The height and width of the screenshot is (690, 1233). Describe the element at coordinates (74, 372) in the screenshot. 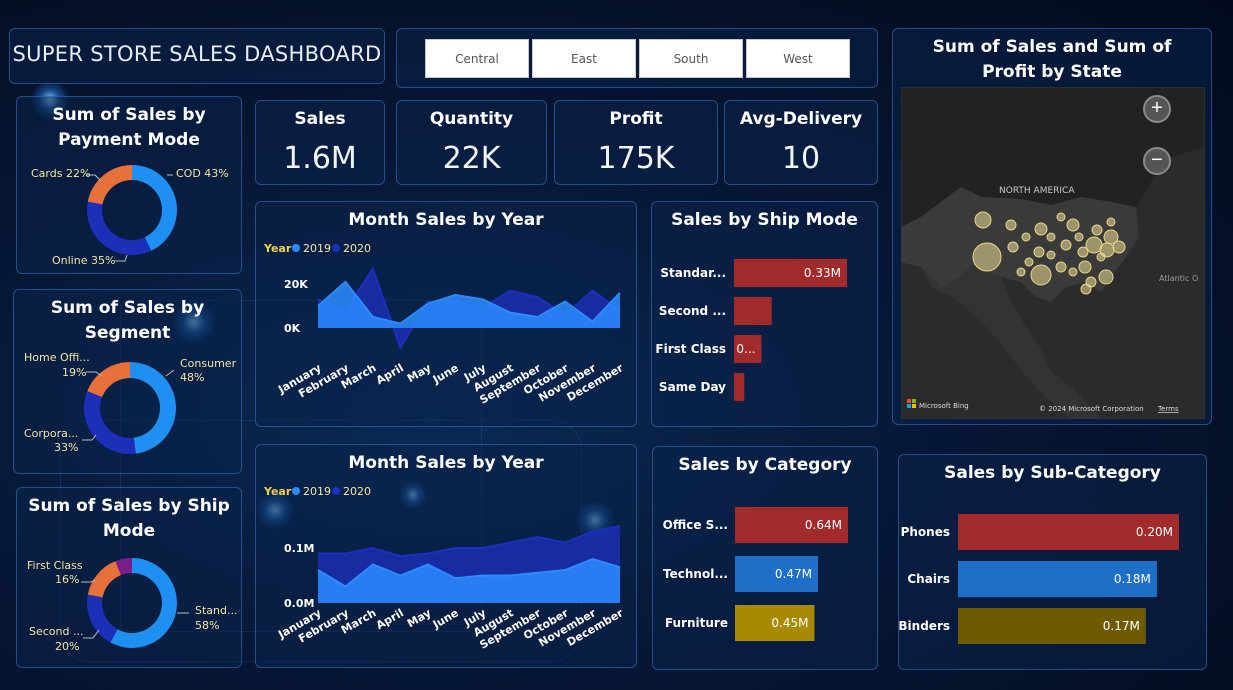

I see `slice-percent-label: 19%` at that location.